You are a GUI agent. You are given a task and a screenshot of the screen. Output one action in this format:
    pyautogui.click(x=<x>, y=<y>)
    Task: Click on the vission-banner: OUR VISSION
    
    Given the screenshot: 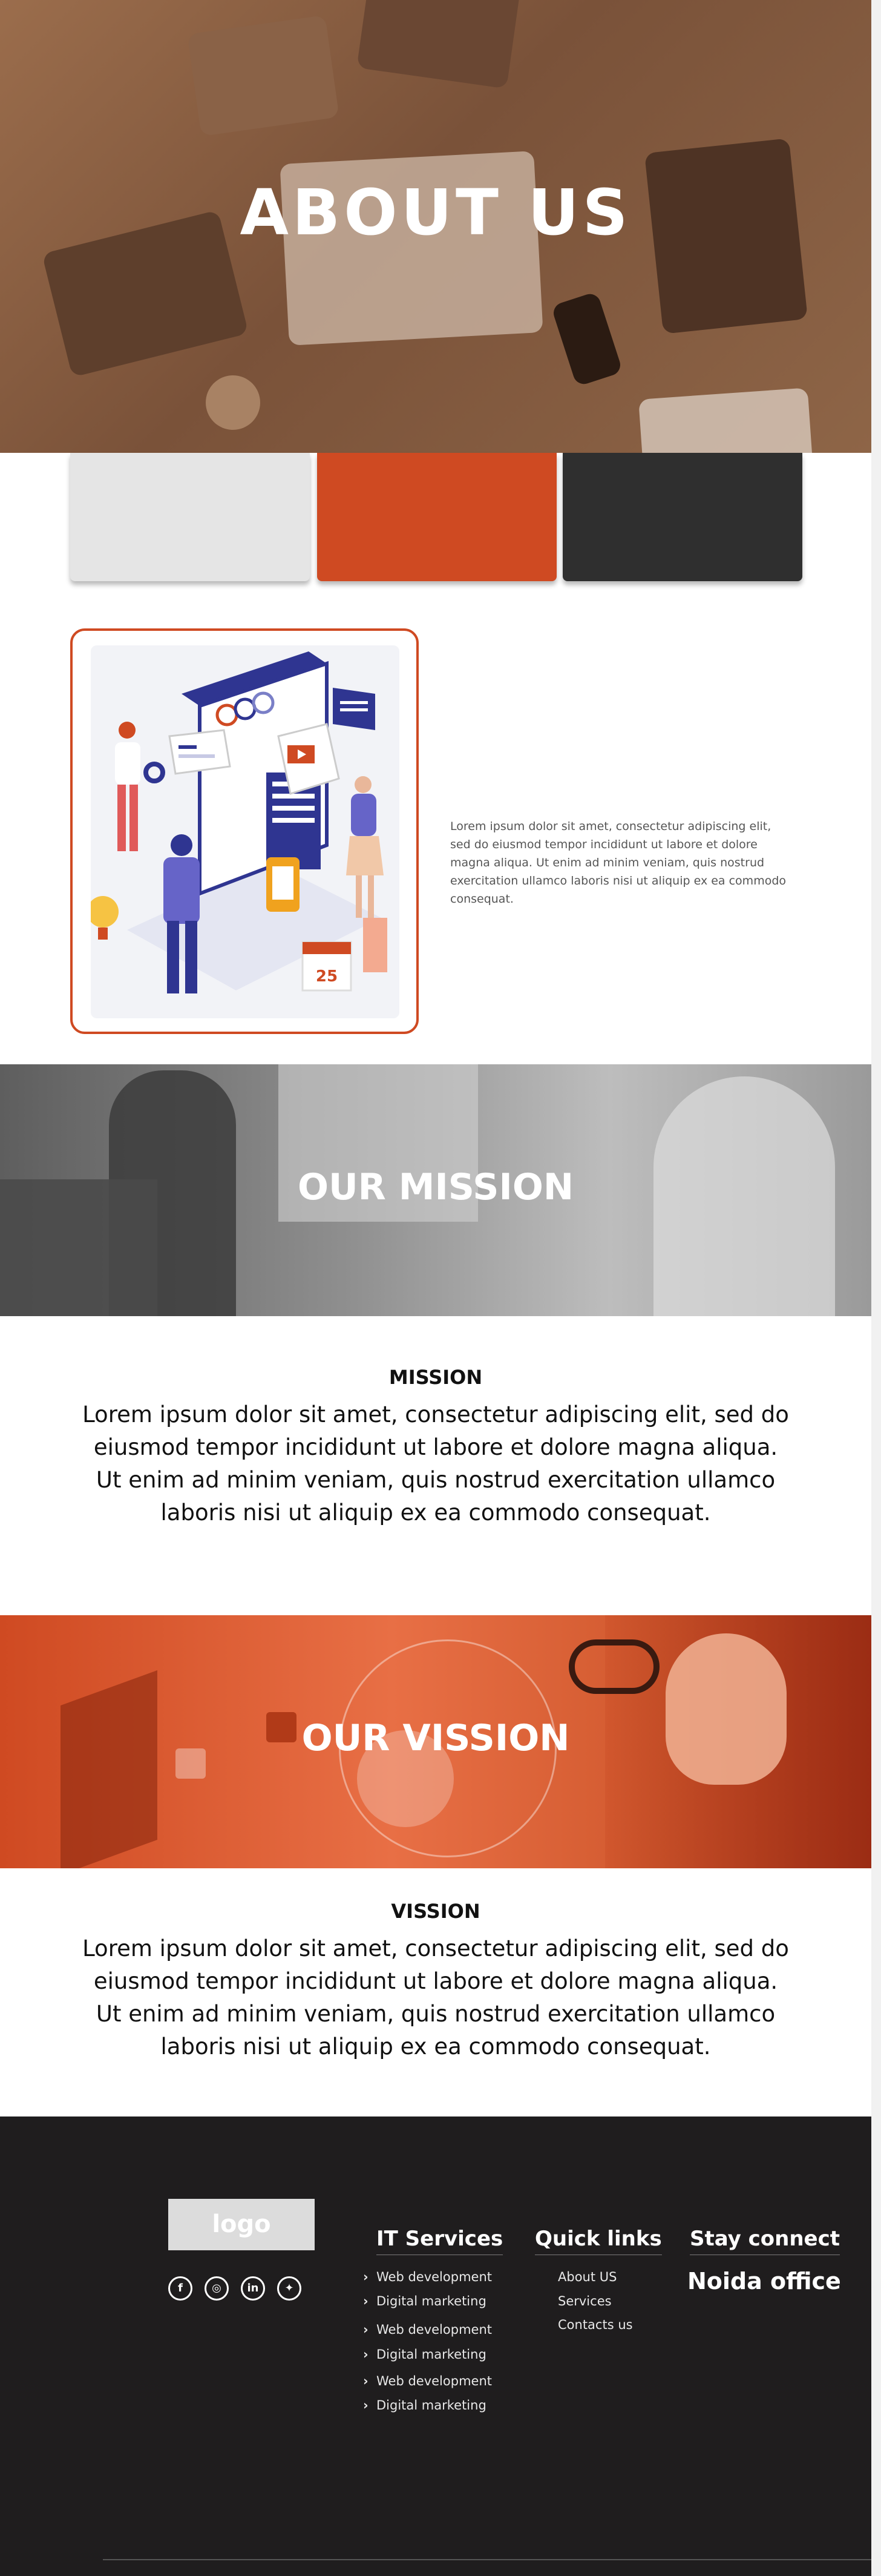 What is the action you would take?
    pyautogui.click(x=435, y=1741)
    